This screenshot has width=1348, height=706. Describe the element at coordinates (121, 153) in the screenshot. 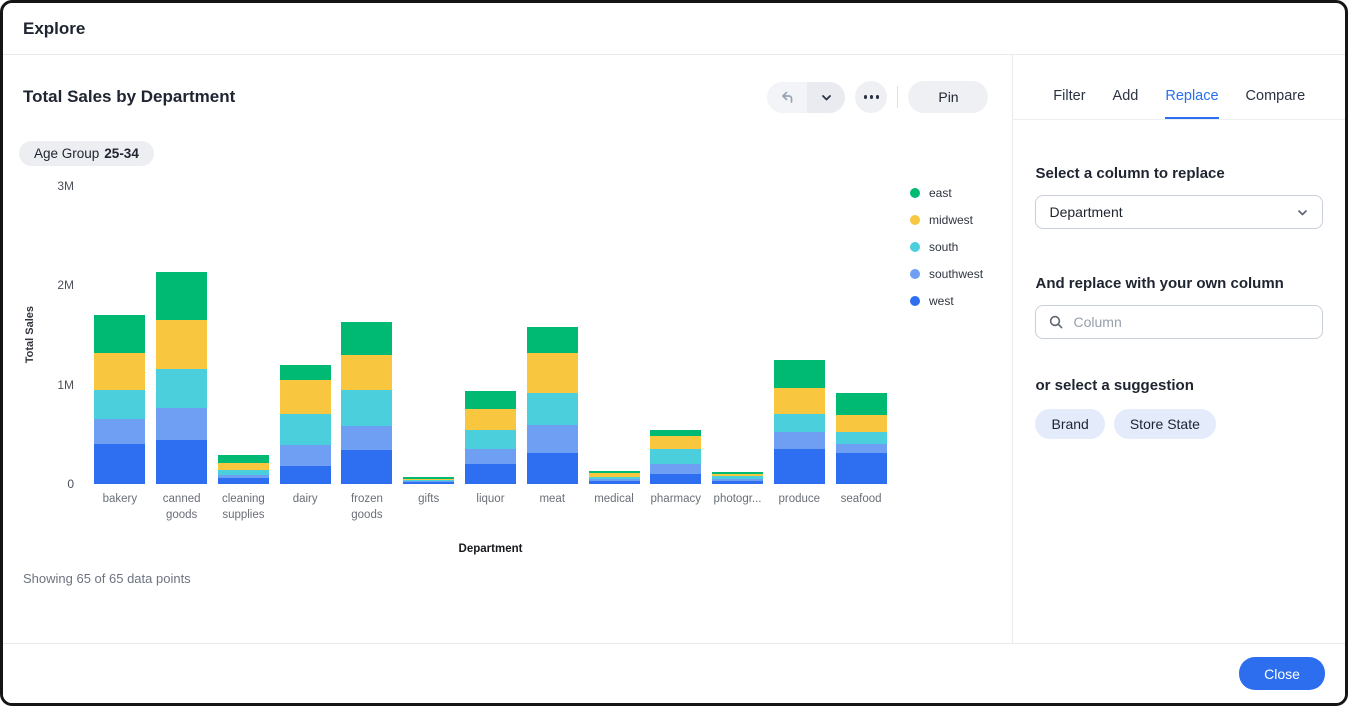

I see `filter-chip-value: 25-34` at that location.